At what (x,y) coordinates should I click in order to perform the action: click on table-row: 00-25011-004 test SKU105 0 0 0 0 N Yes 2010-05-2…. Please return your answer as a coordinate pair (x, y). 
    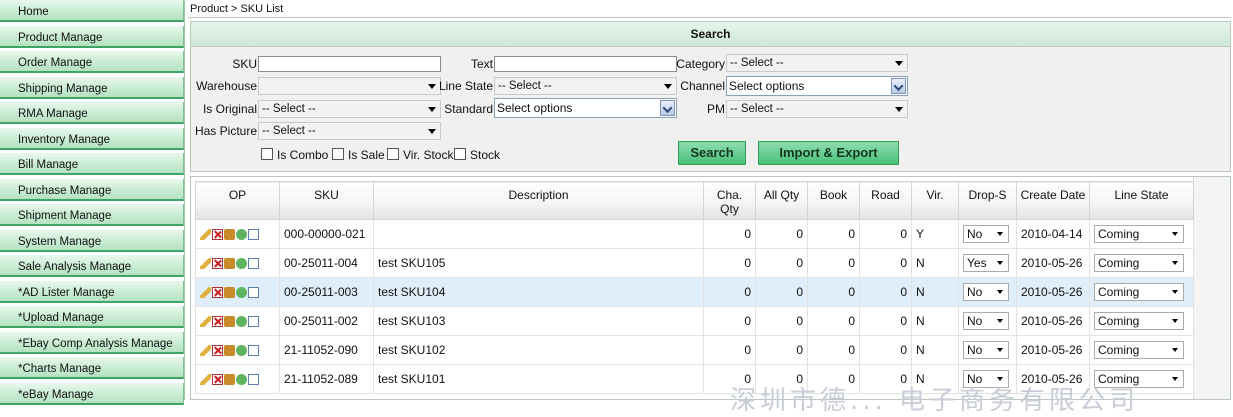
    Looking at the image, I should click on (694, 263).